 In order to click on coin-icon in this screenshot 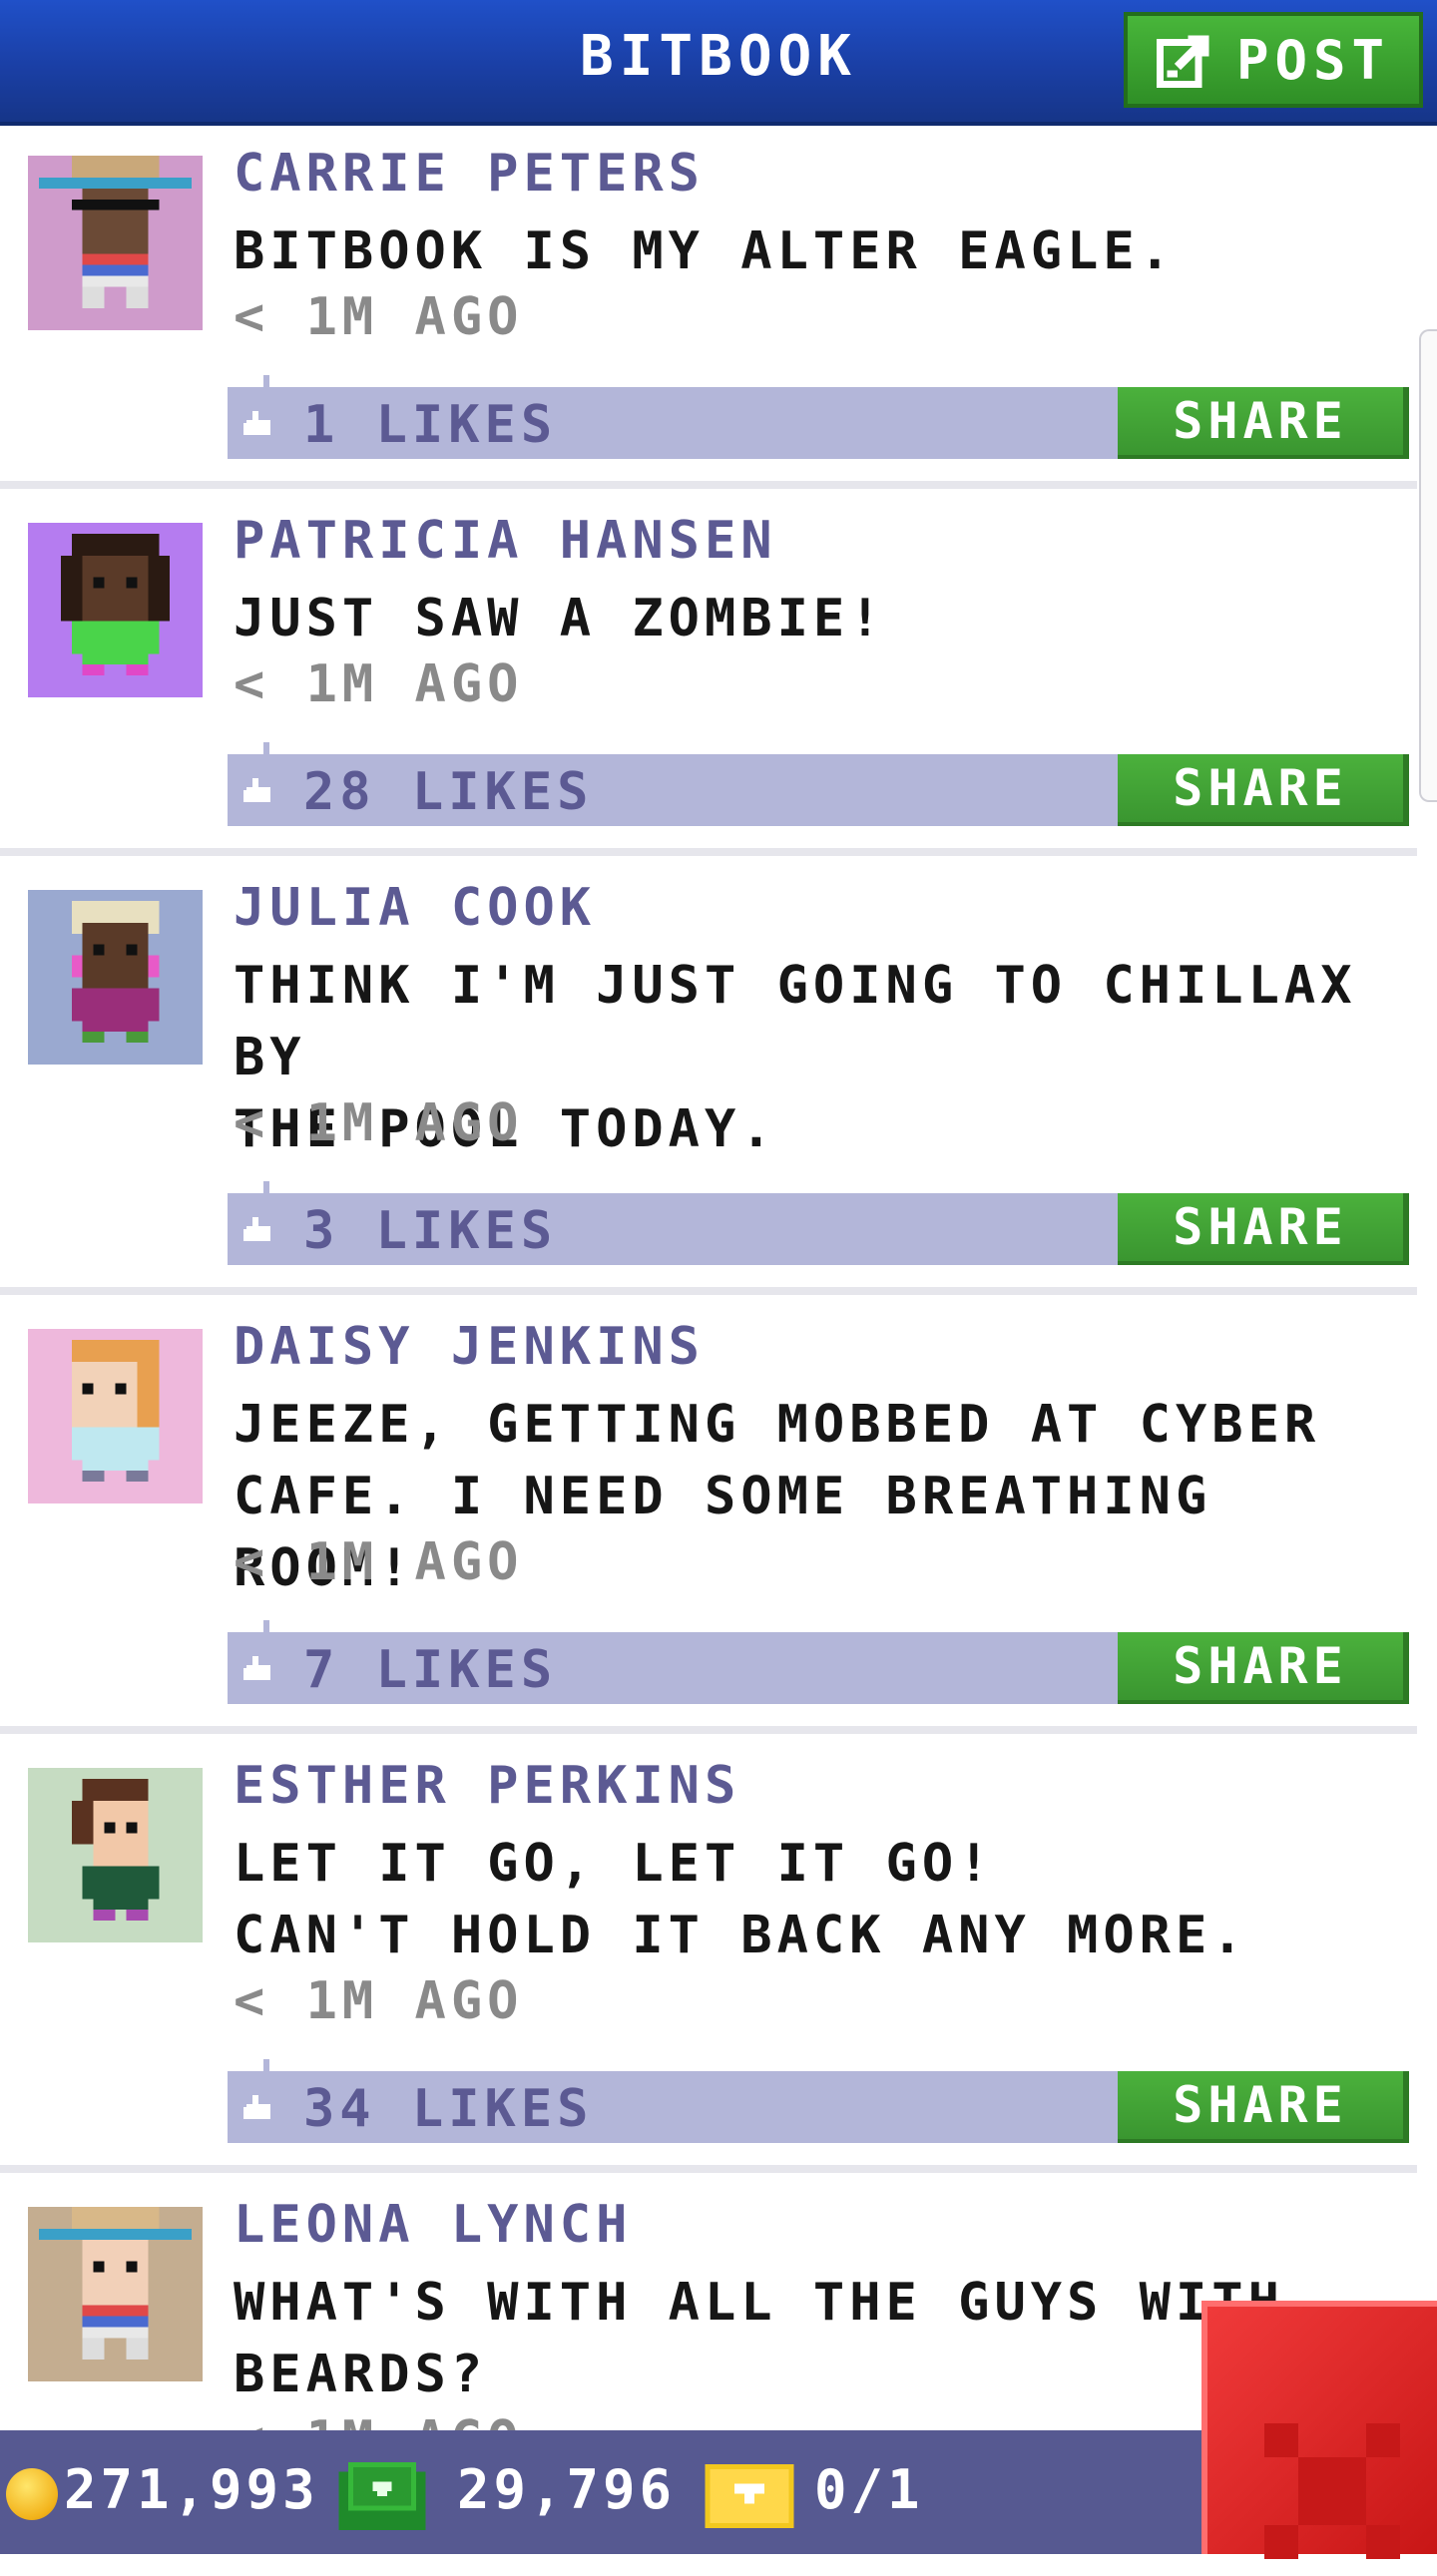, I will do `click(32, 2494)`.